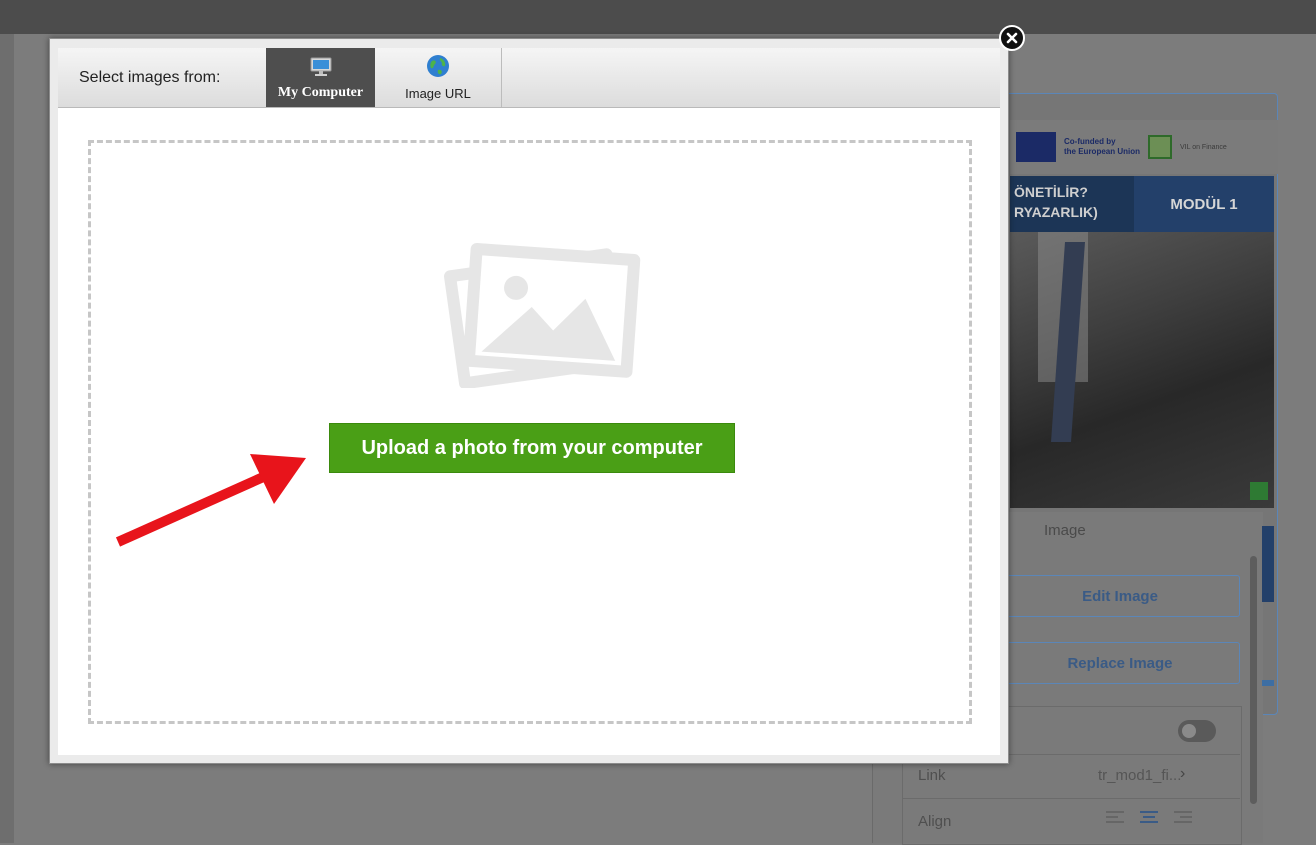 This screenshot has height=845, width=1316. I want to click on banner-line1: ÖNETİLİR?, so click(1051, 192).